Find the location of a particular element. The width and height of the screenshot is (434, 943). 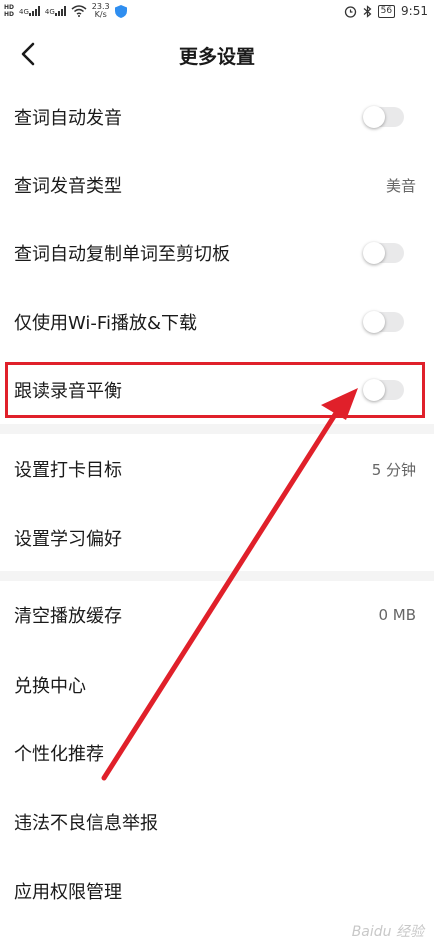

alarm-icon is located at coordinates (350, 11).